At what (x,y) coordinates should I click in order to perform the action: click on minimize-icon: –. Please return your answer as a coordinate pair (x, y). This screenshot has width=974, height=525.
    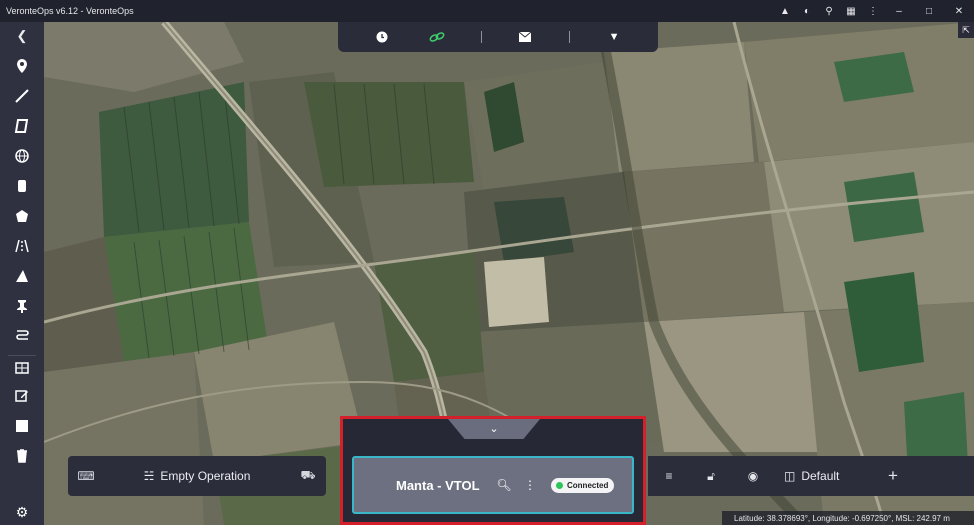
    Looking at the image, I should click on (899, 11).